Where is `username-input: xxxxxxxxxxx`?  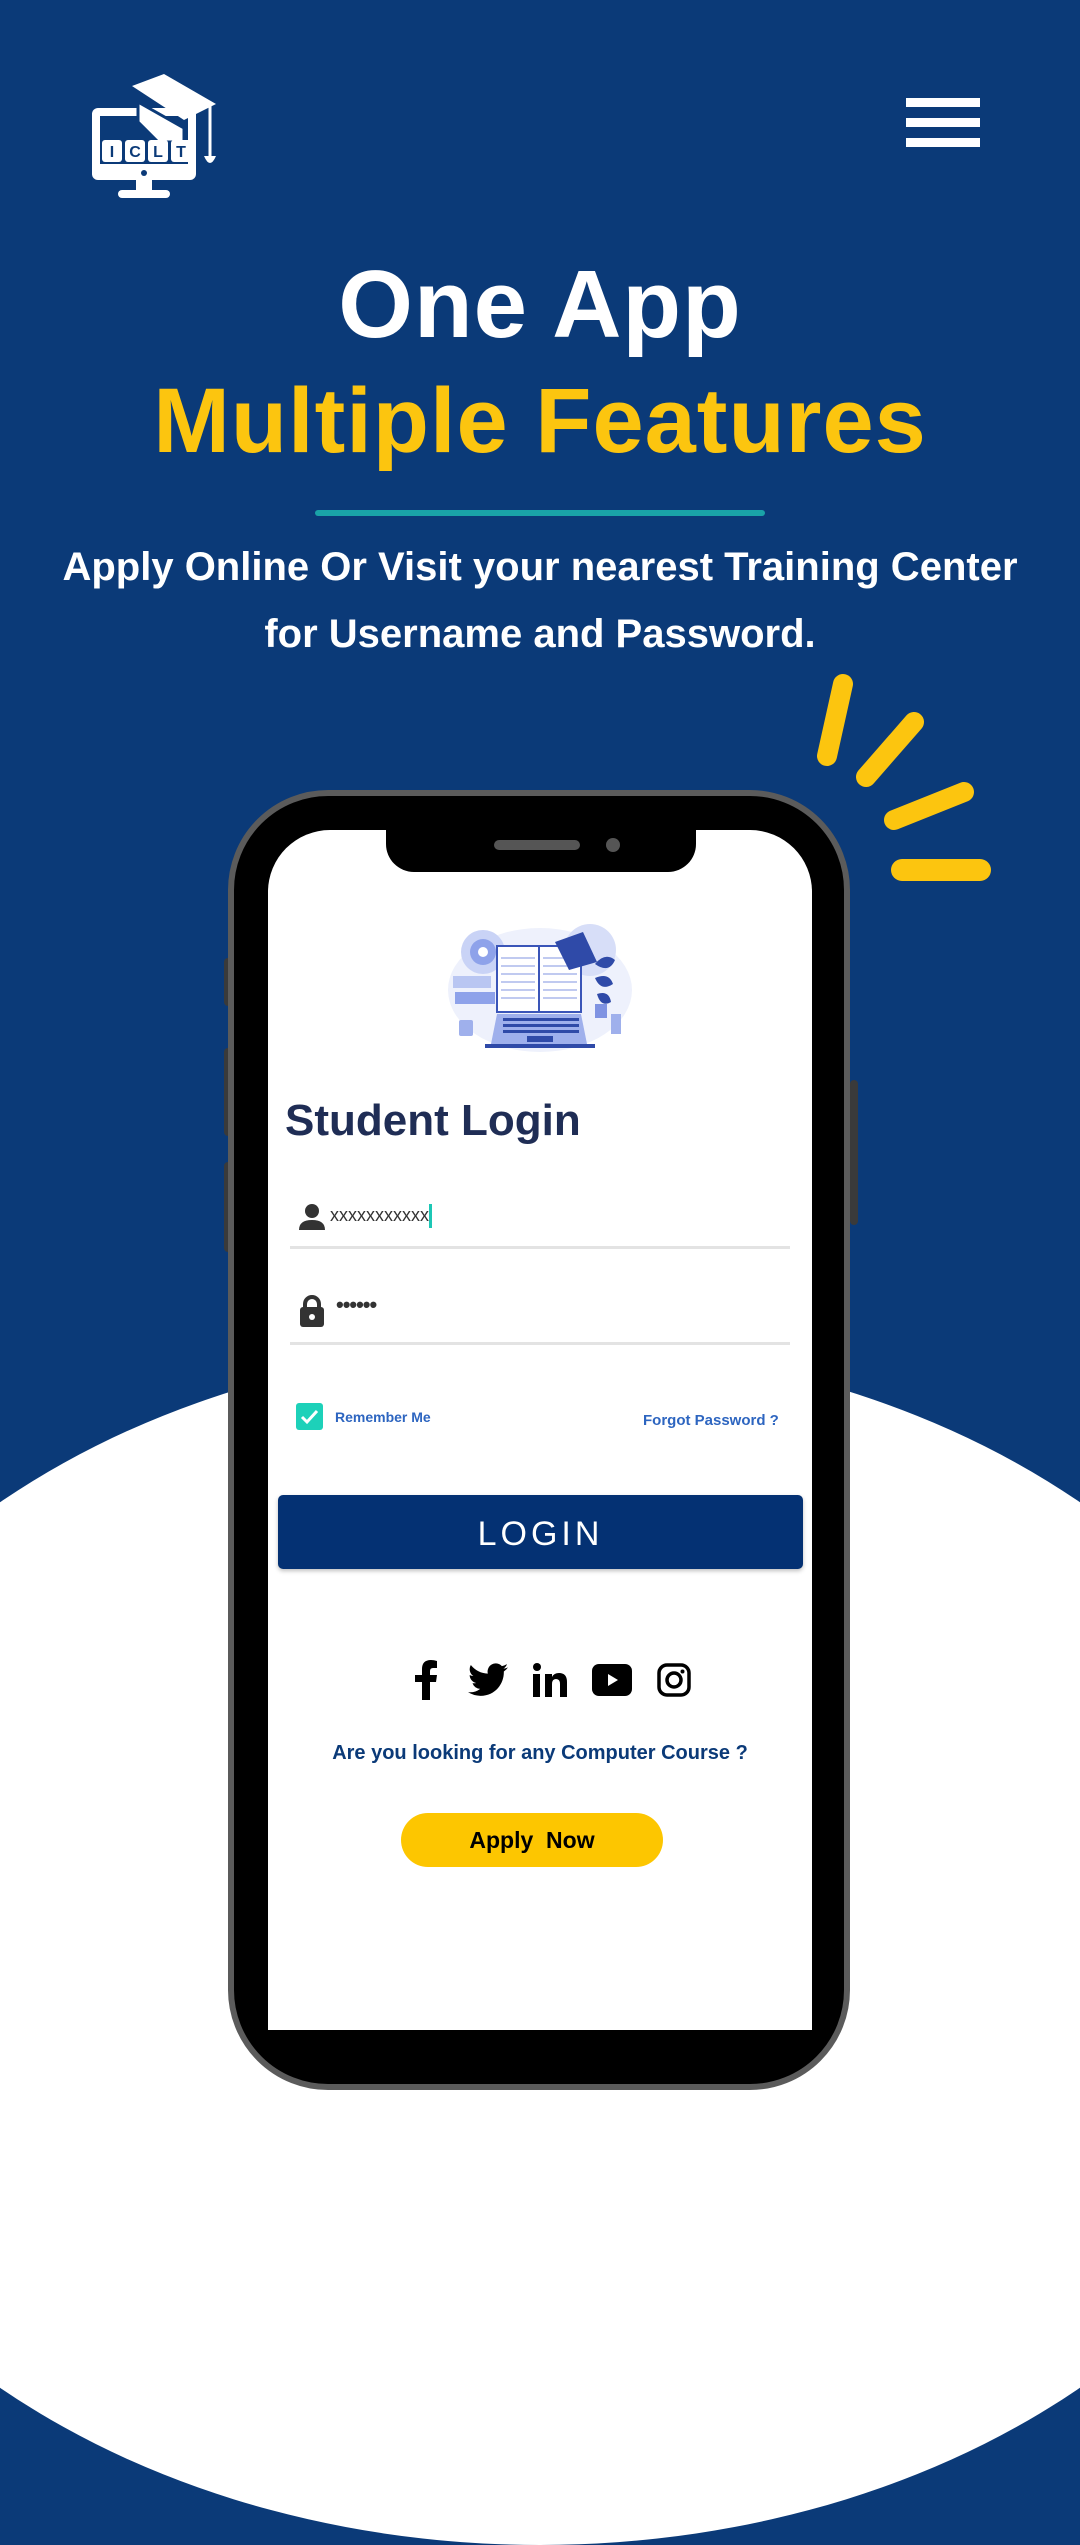 username-input: xxxxxxxxxxx is located at coordinates (381, 1216).